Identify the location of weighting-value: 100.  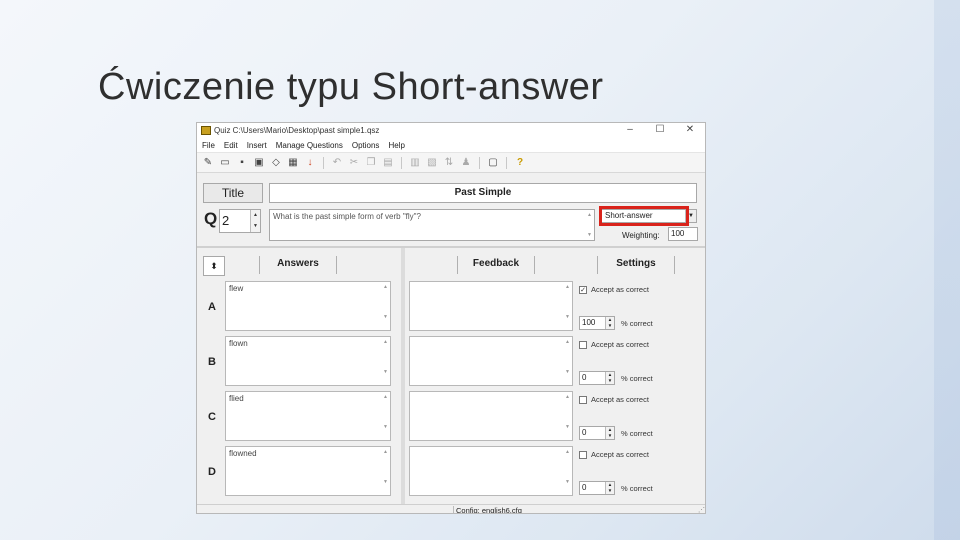
(678, 233).